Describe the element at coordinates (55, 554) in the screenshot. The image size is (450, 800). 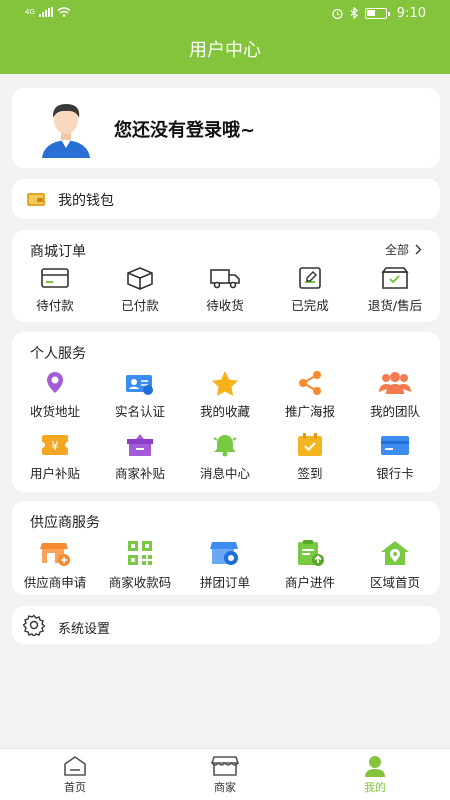
I see `store-add-icon` at that location.